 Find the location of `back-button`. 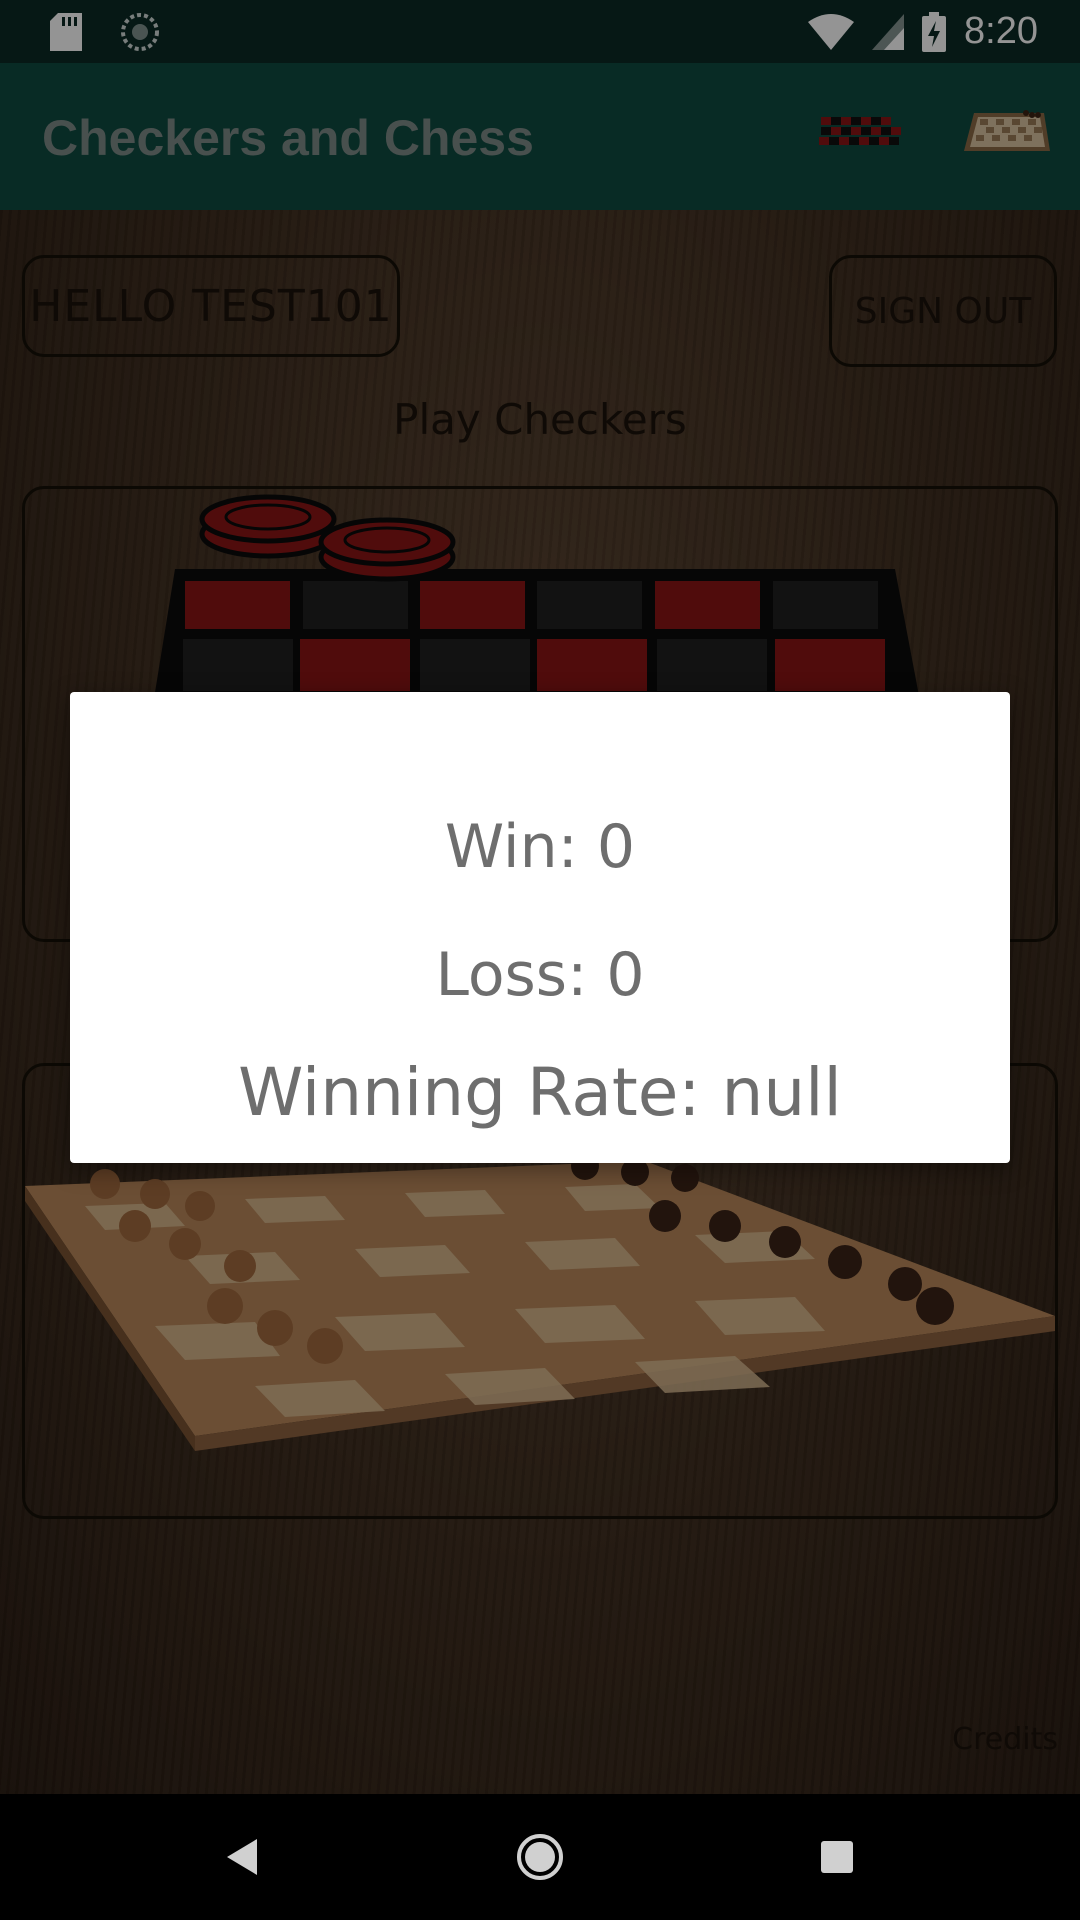

back-button is located at coordinates (242, 1857).